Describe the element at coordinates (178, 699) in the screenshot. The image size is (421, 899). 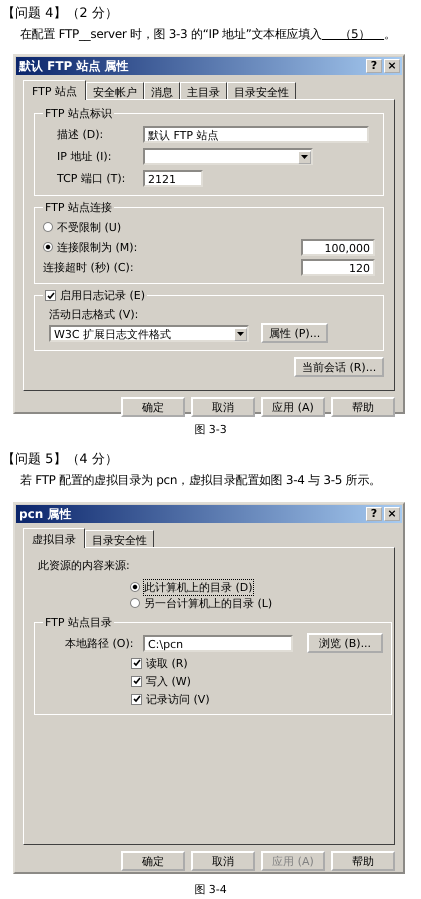
I see `checkbox-label: 记录访问 (V)` at that location.